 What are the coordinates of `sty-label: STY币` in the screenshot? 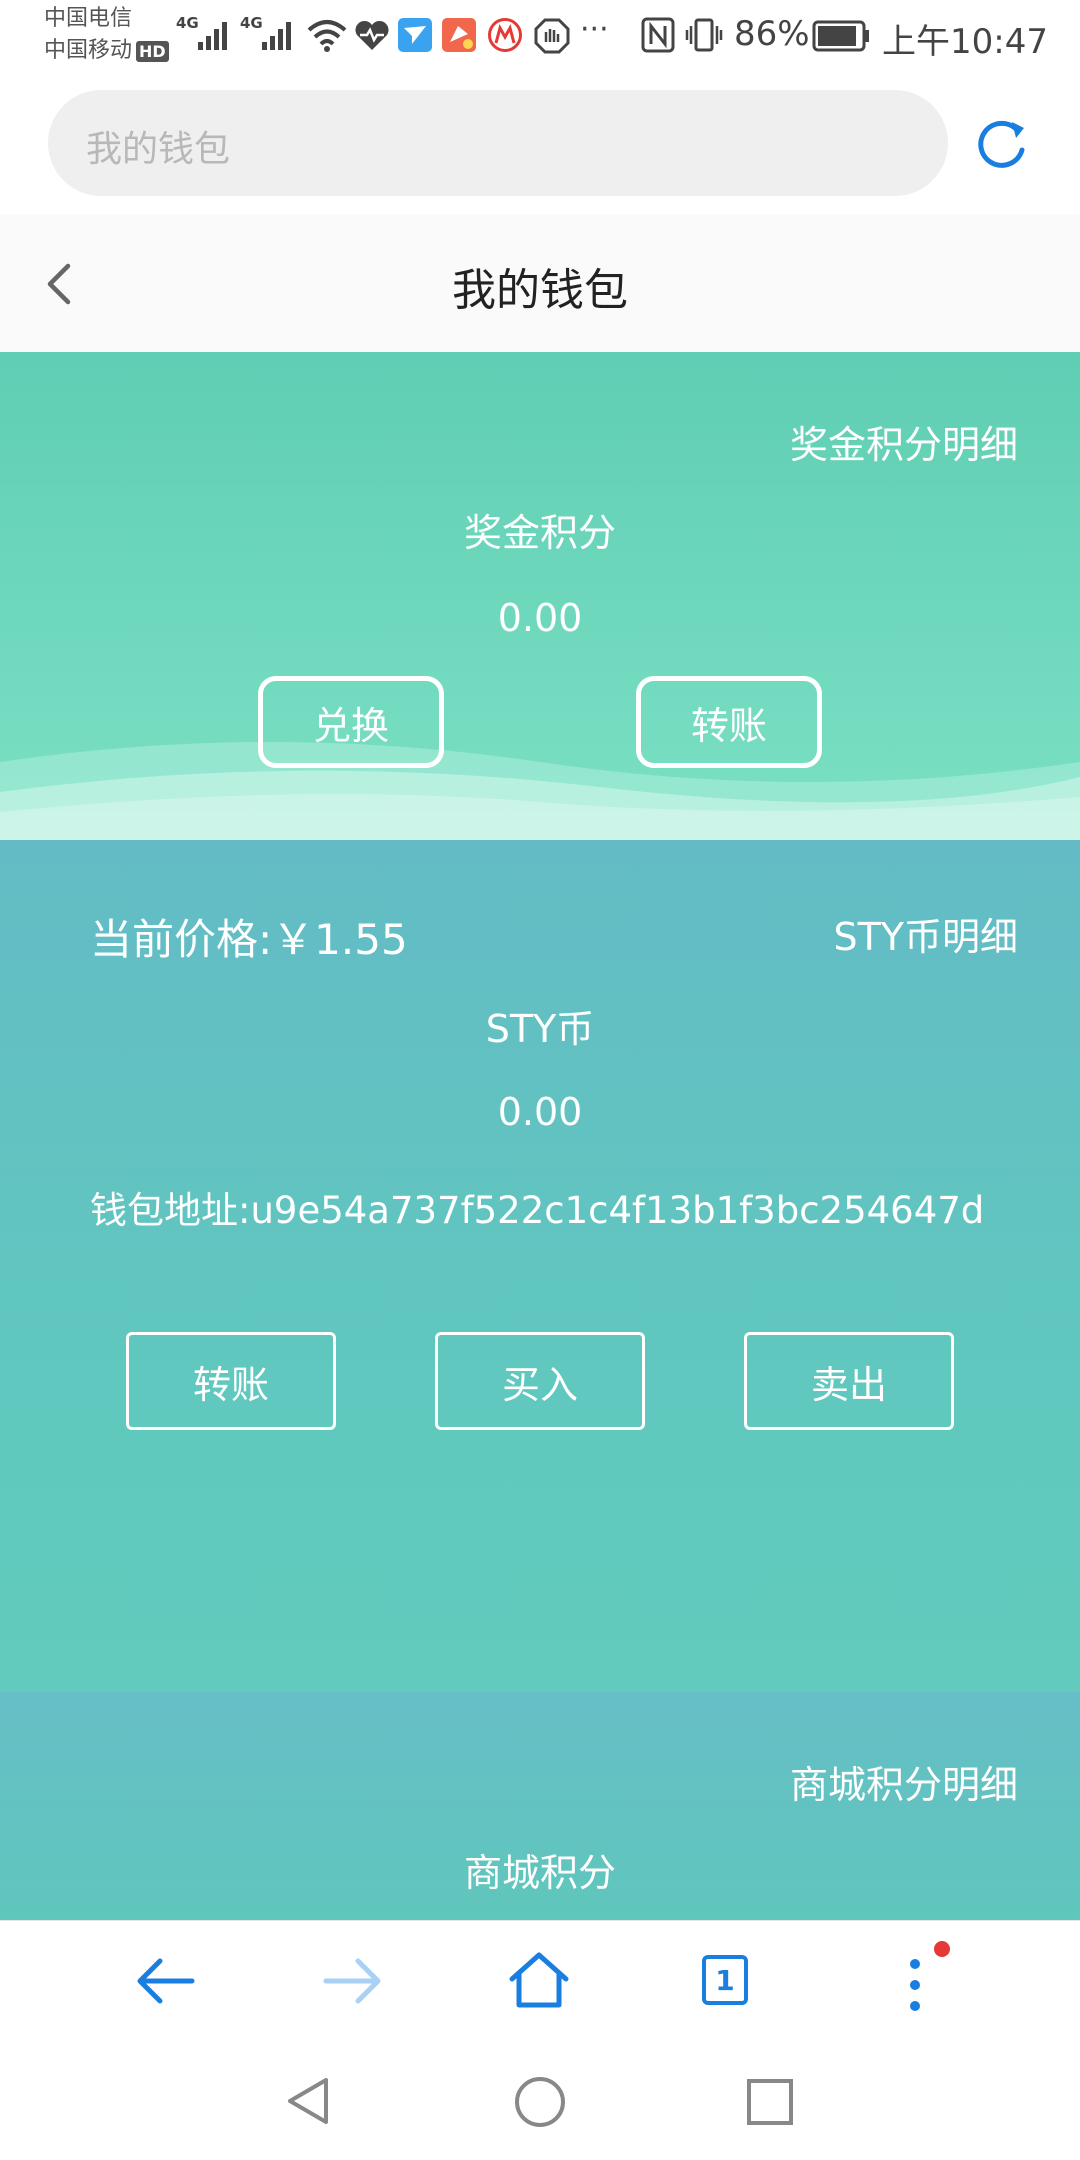 It's located at (540, 1029).